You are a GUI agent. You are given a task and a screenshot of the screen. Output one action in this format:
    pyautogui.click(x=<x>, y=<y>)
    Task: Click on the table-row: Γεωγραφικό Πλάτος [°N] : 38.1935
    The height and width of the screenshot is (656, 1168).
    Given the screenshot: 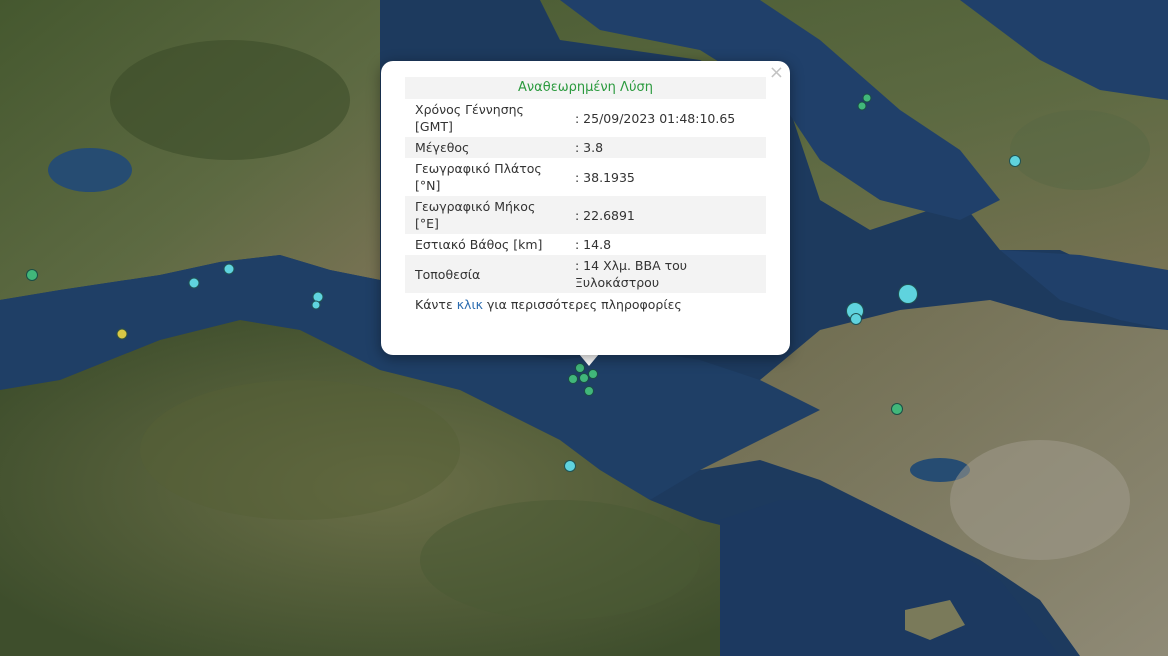 What is the action you would take?
    pyautogui.click(x=585, y=177)
    